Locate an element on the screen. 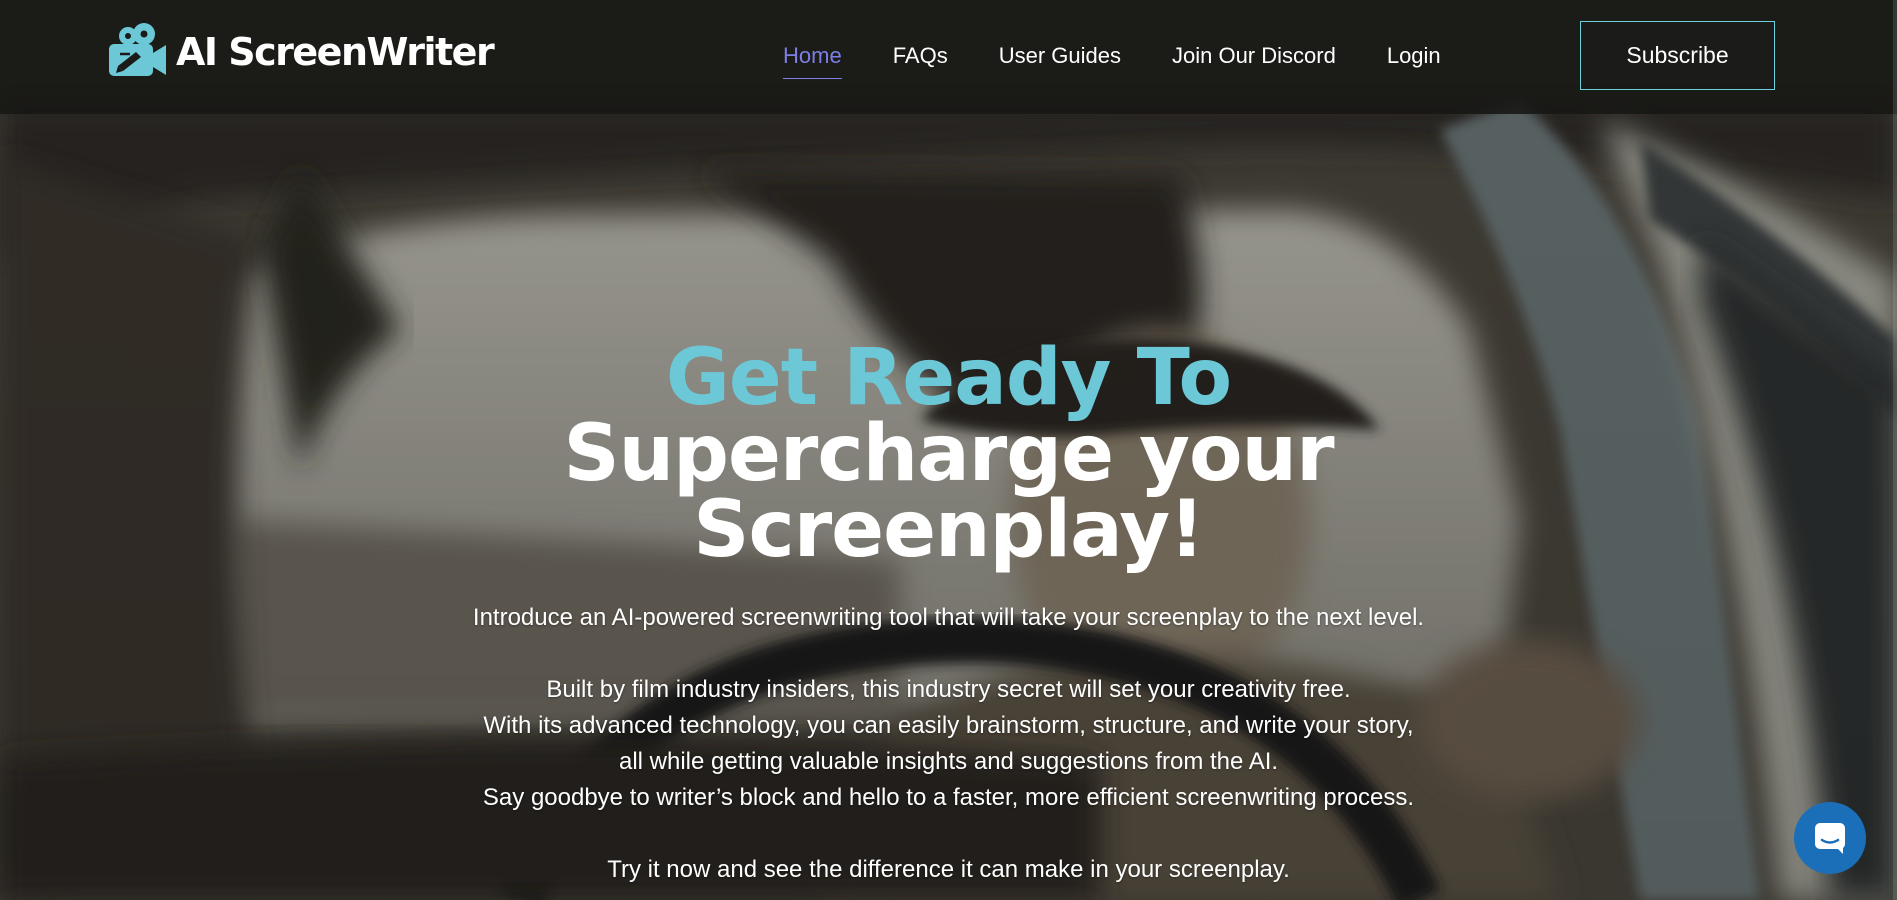 The image size is (1897, 900). film-camera-icon is located at coordinates (137, 49).